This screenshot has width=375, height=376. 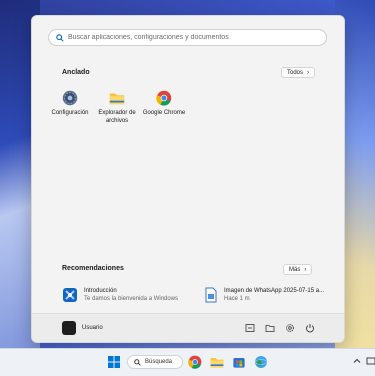 What do you see at coordinates (92, 328) in the screenshot?
I see `user-name: Usuario` at bounding box center [92, 328].